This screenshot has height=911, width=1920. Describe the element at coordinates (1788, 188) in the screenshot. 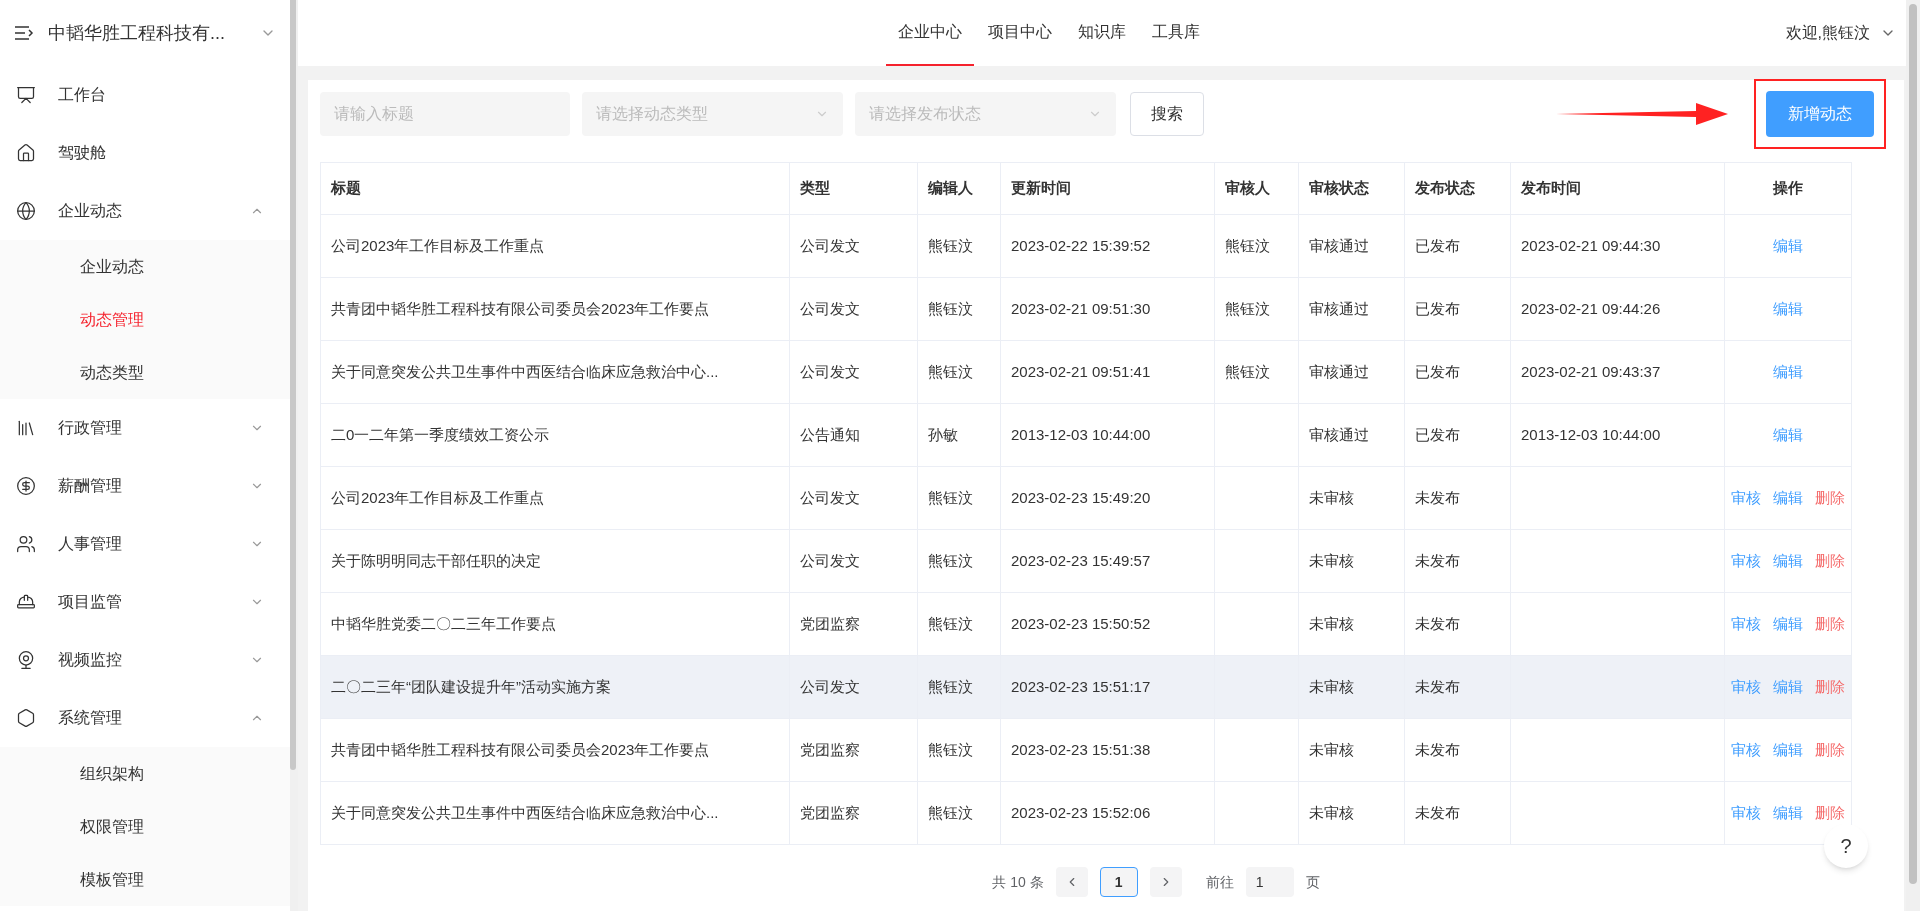

I see `column-header: 操作` at that location.